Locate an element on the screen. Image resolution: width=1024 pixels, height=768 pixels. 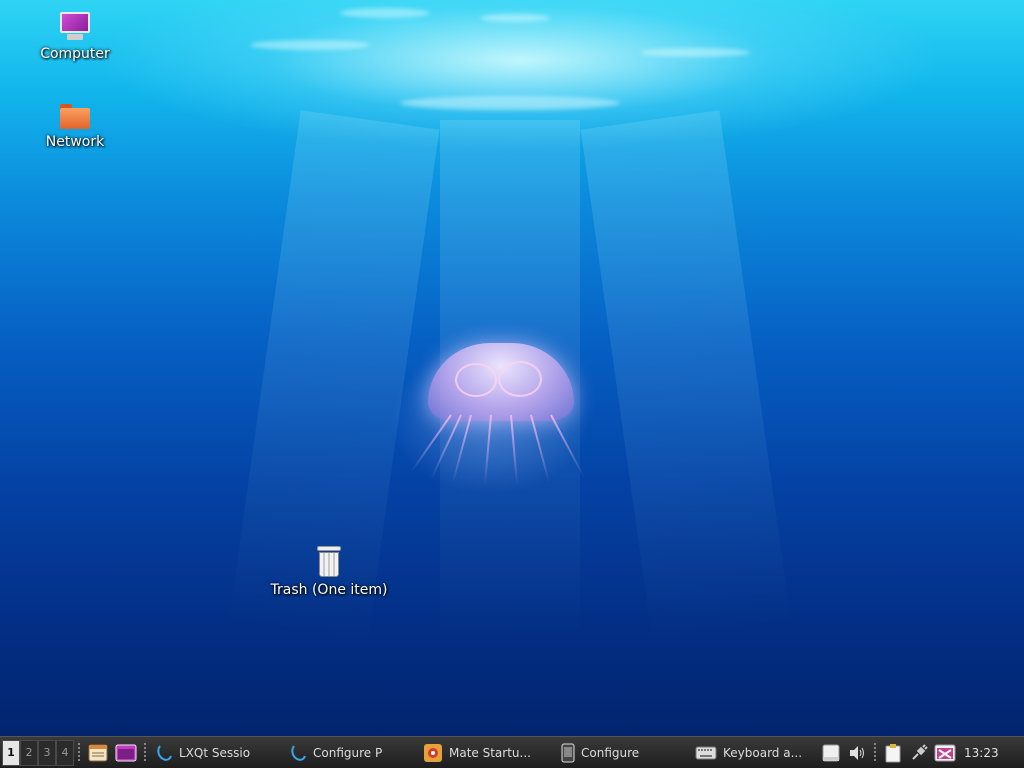
taskbar-window-label: LXQt Sessio is located at coordinates (215, 752).